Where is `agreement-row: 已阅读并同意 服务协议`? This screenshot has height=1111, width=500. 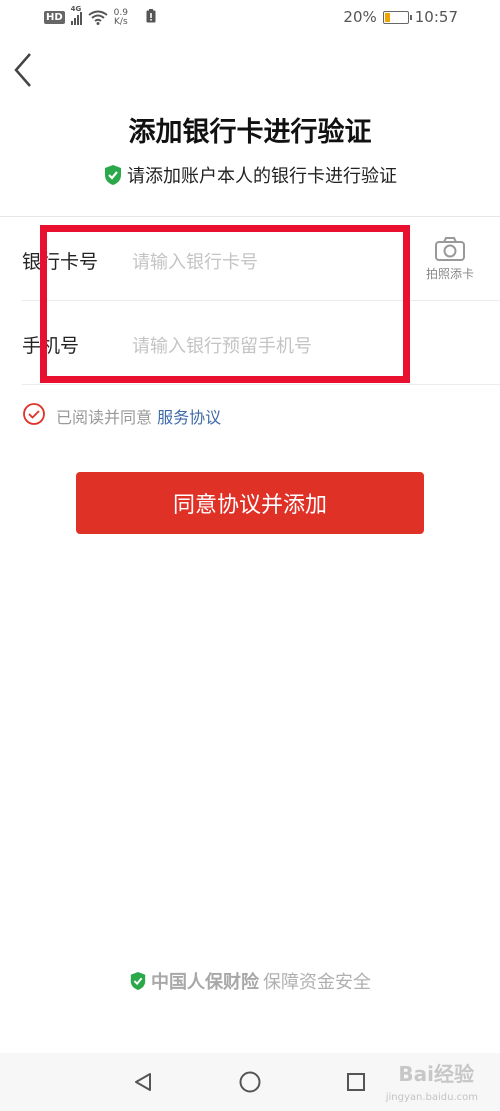 agreement-row: 已阅读并同意 服务协议 is located at coordinates (121, 416).